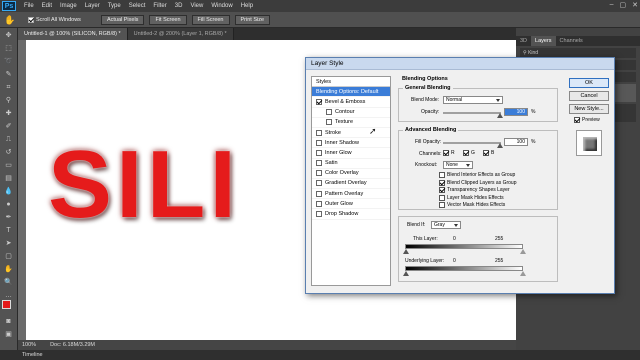 Image resolution: width=640 pixels, height=360 pixels. I want to click on fill-screen-button: Fill Screen, so click(210, 19).